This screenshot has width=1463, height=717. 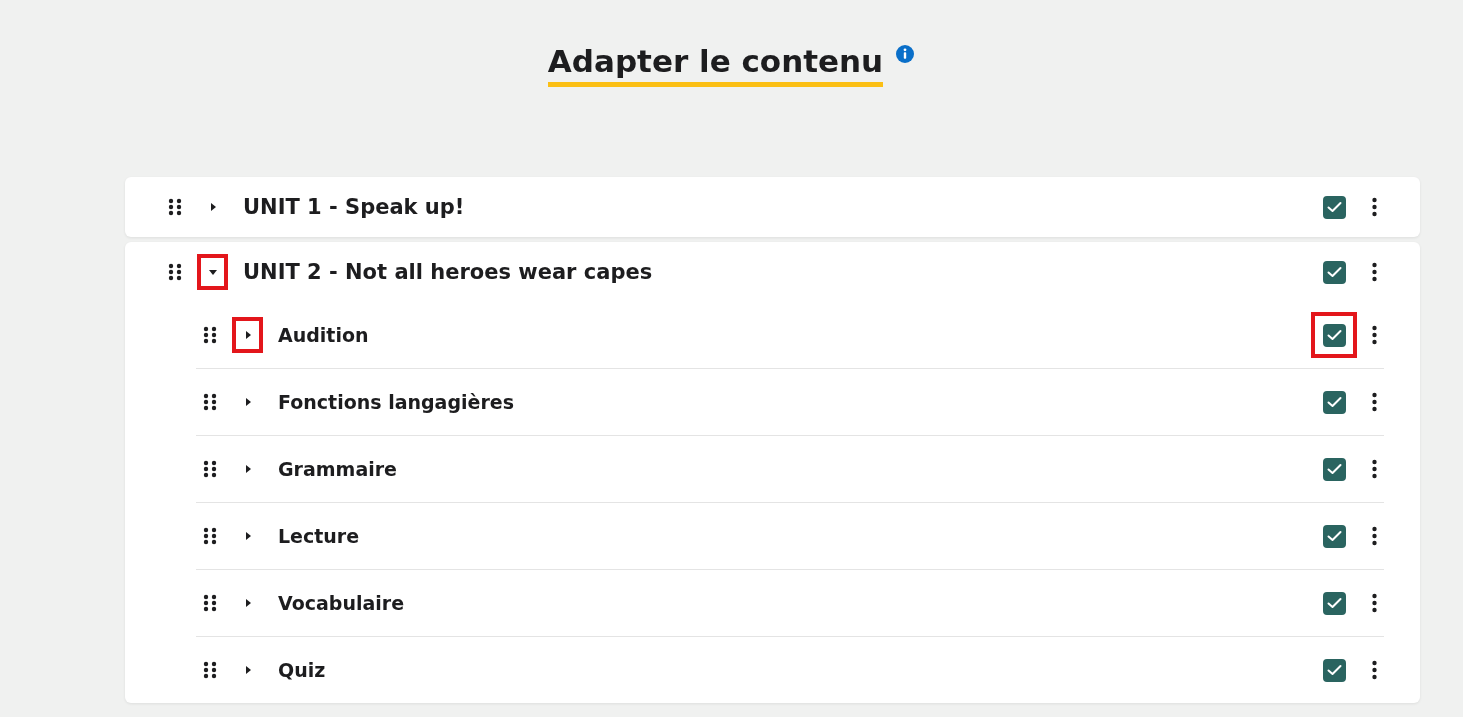 I want to click on unit-title: UNIT 1 - Speak up!, so click(x=354, y=207).